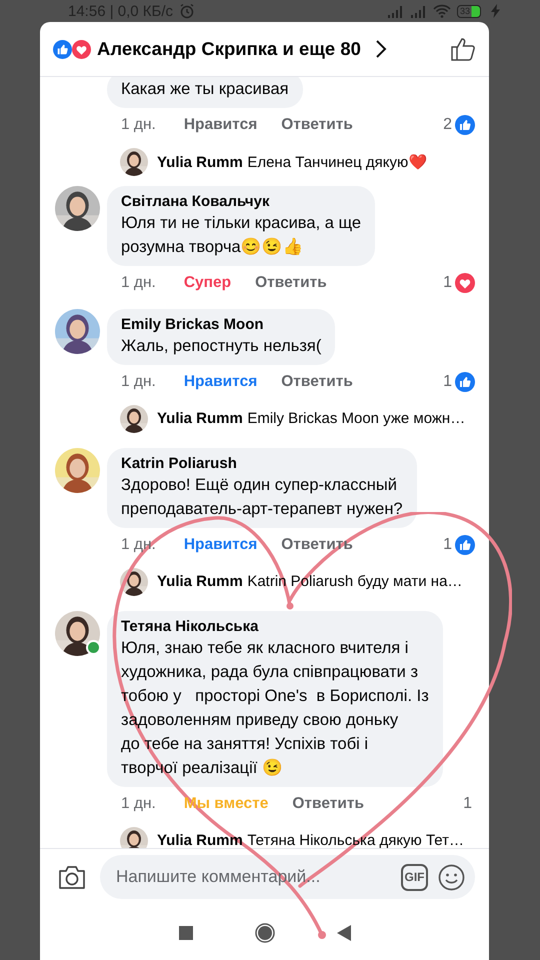 The height and width of the screenshot is (960, 540). Describe the element at coordinates (208, 283) in the screenshot. I see `react-link: Супер` at that location.